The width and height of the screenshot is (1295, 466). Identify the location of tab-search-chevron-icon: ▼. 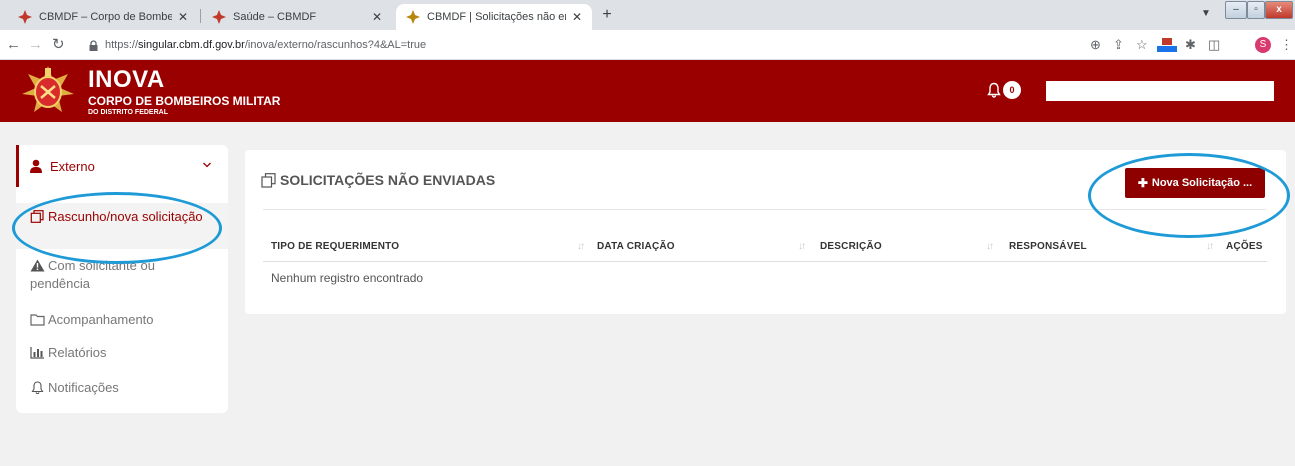
(1206, 13).